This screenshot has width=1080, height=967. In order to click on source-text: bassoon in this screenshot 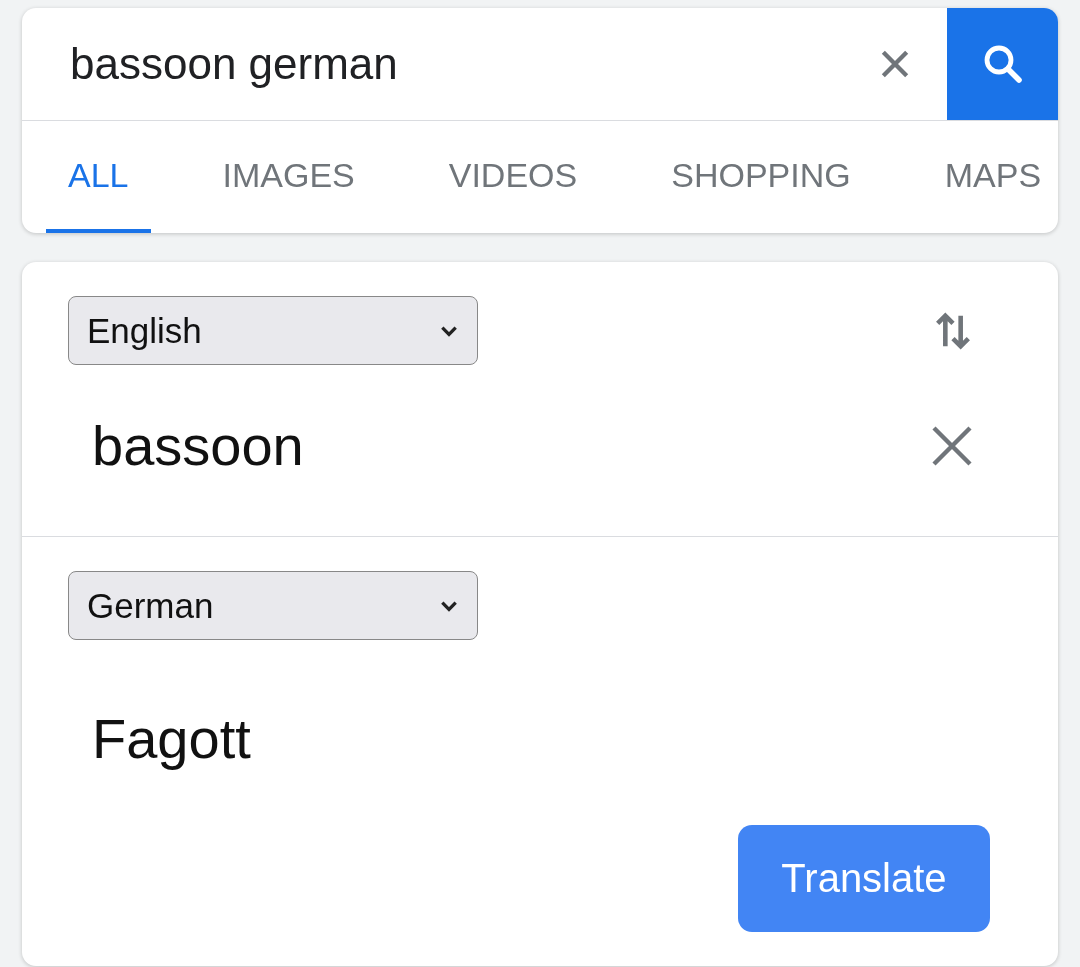, I will do `click(186, 445)`.